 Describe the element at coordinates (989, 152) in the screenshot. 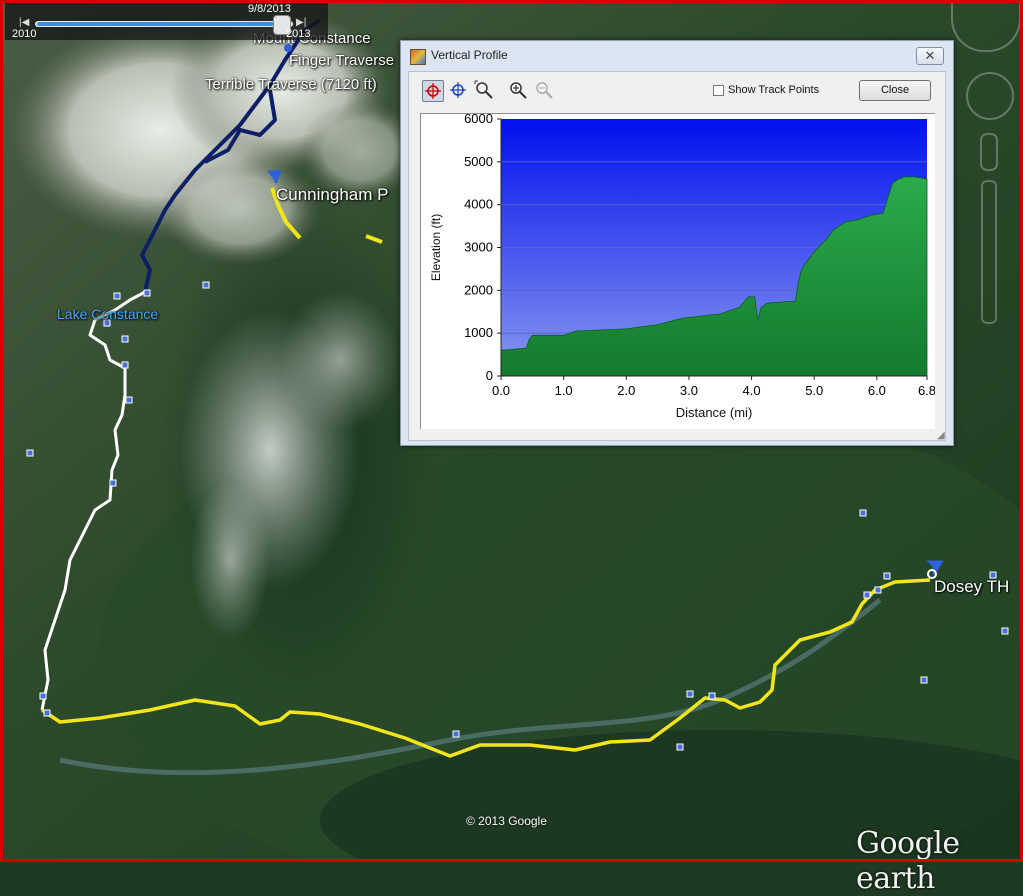

I see `street-view-pegman-icon` at that location.